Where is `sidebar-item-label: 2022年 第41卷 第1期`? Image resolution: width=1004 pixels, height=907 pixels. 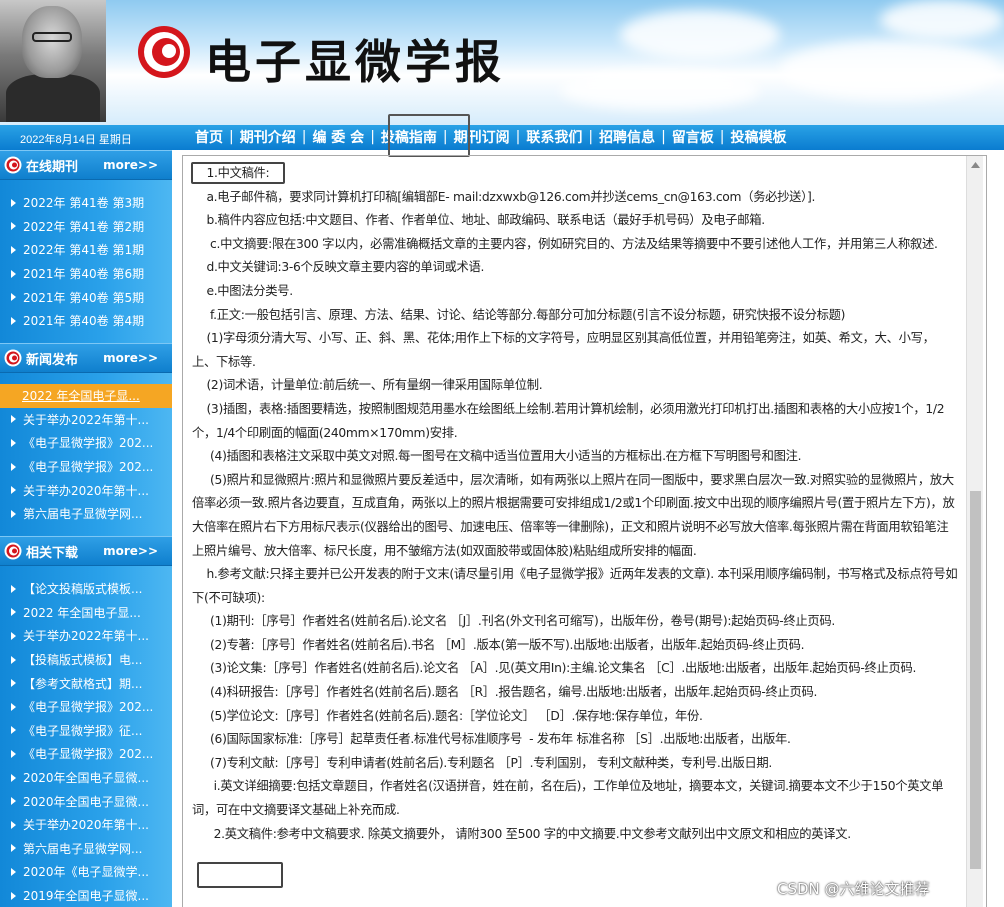
sidebar-item-label: 2022年 第41卷 第1期 is located at coordinates (84, 250).